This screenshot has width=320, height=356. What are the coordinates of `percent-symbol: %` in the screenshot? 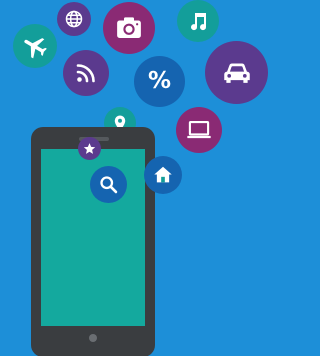 It's located at (159, 81).